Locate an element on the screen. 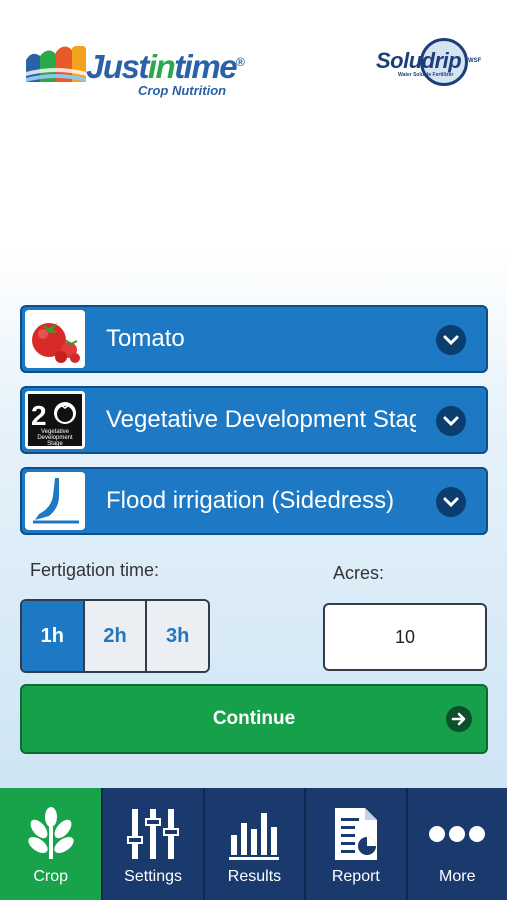 This screenshot has height=900, width=507. tab-report: Report is located at coordinates (354, 844).